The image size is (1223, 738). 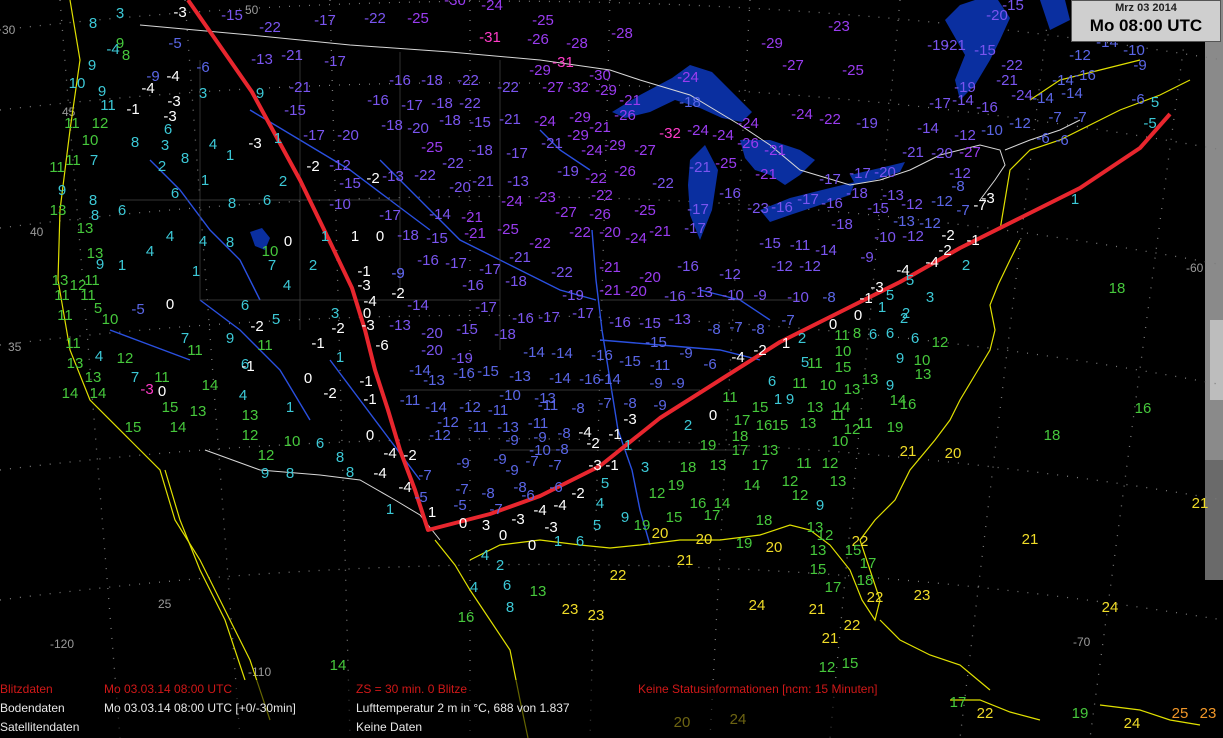 What do you see at coordinates (9, 30) in the screenshot?
I see `grid-label: 30` at bounding box center [9, 30].